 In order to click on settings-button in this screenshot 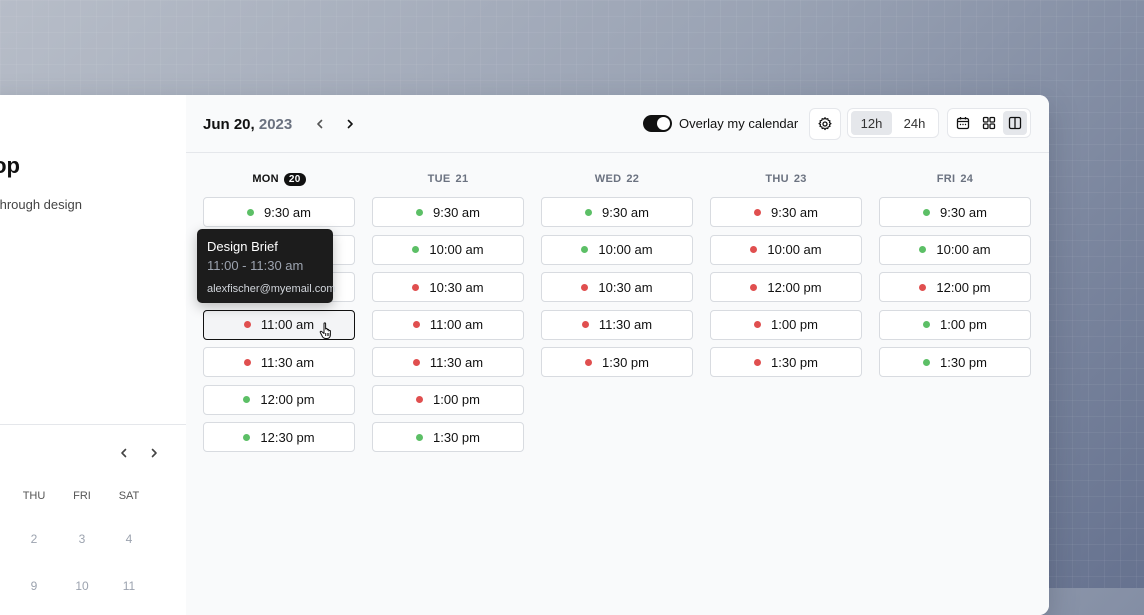, I will do `click(825, 124)`.